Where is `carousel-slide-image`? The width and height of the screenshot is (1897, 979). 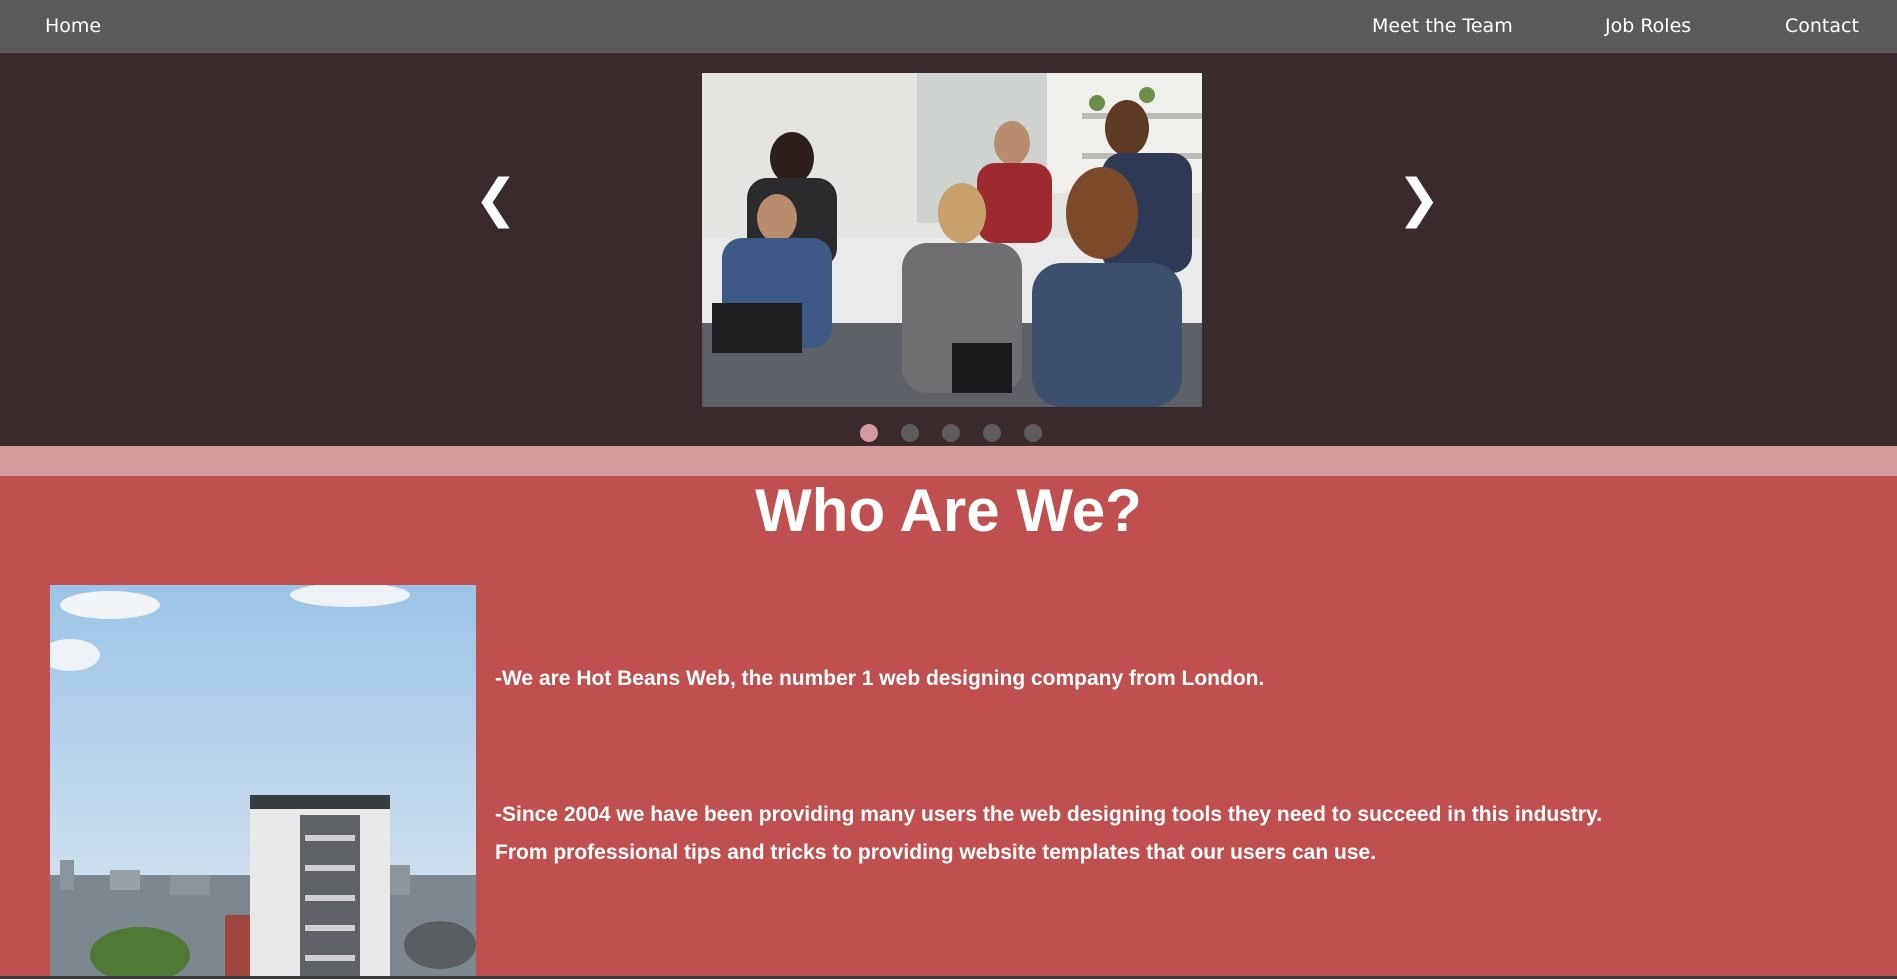
carousel-slide-image is located at coordinates (952, 240).